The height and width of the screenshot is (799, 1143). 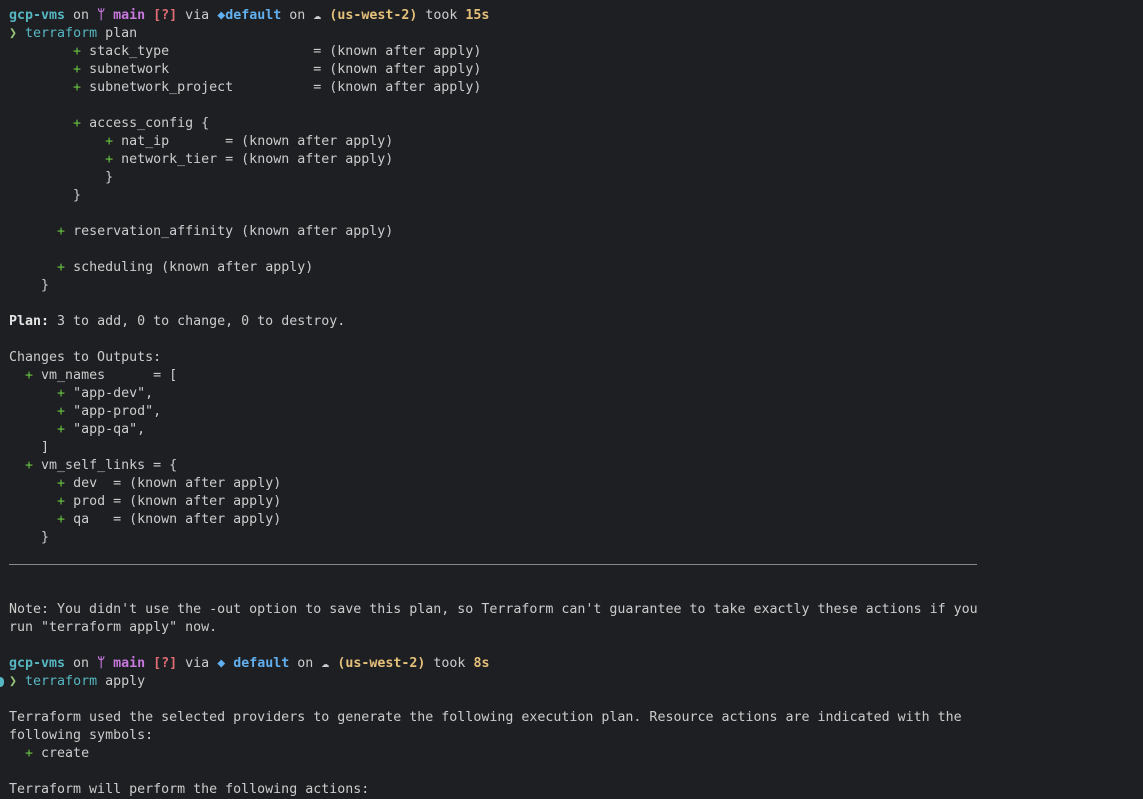 I want to click on git-status: [?], so click(x=165, y=663).